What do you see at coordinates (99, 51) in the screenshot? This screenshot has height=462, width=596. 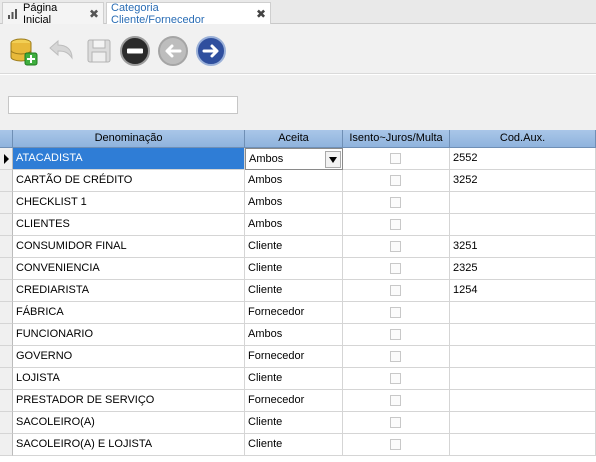 I see `save-button` at bounding box center [99, 51].